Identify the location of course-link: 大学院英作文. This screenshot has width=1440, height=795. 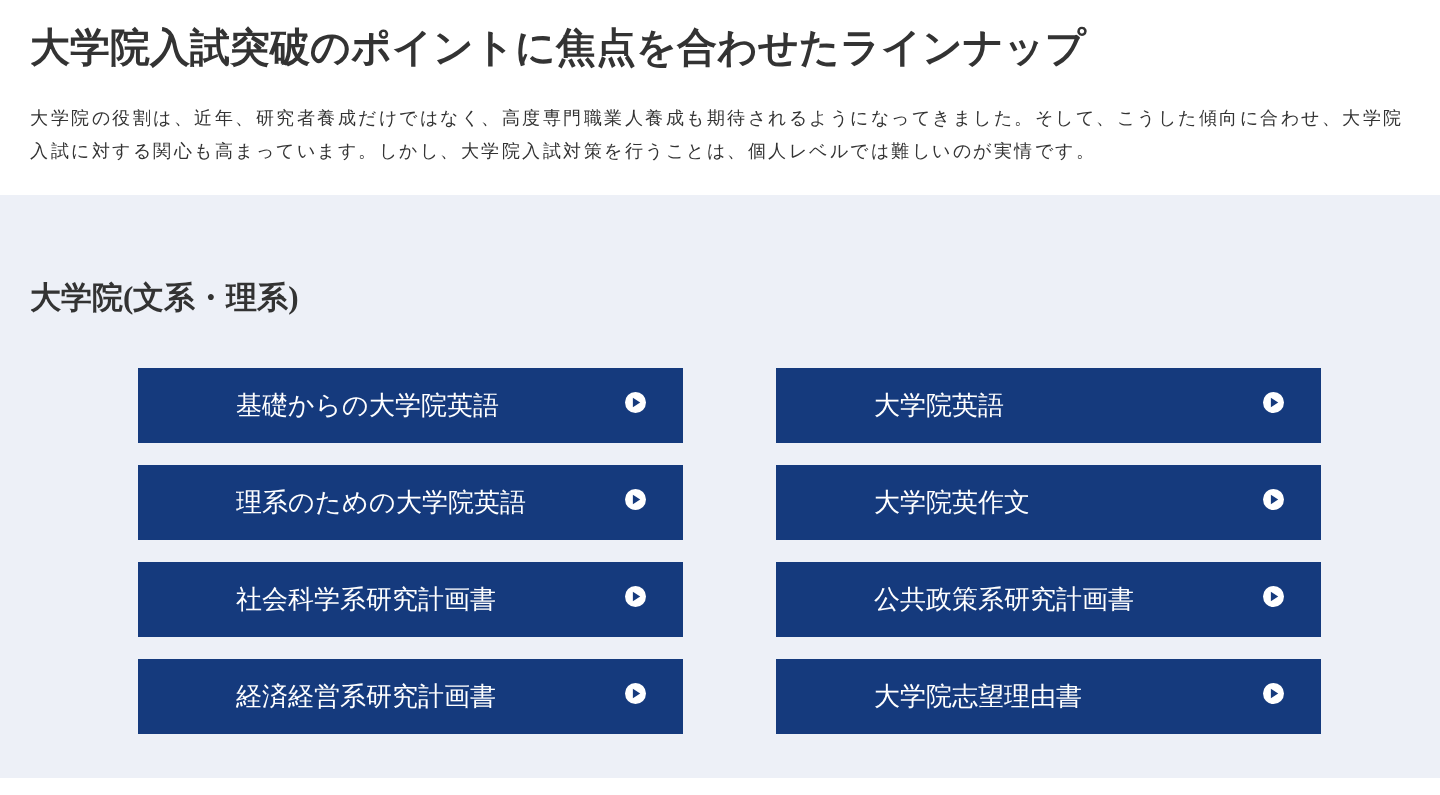
(1048, 502).